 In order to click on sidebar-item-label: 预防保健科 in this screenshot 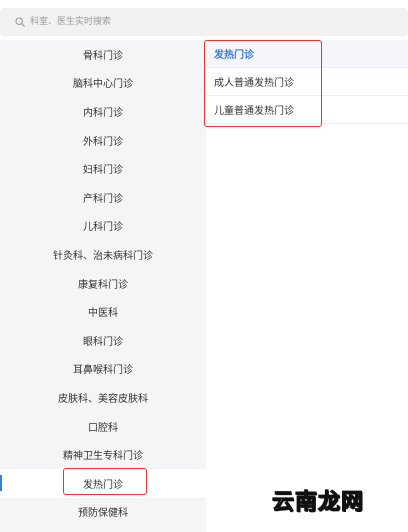, I will do `click(103, 514)`.